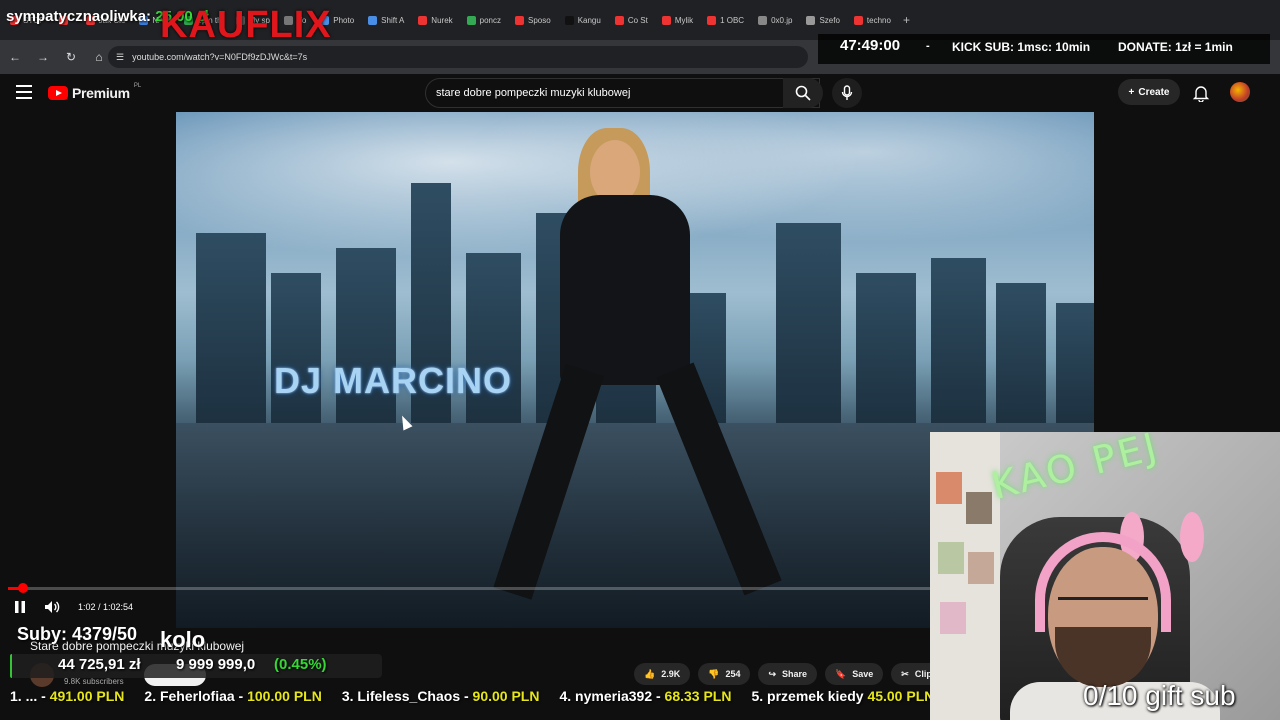 This screenshot has height=720, width=1280. I want to click on ticker-amount: 90.00 PLN, so click(506, 696).